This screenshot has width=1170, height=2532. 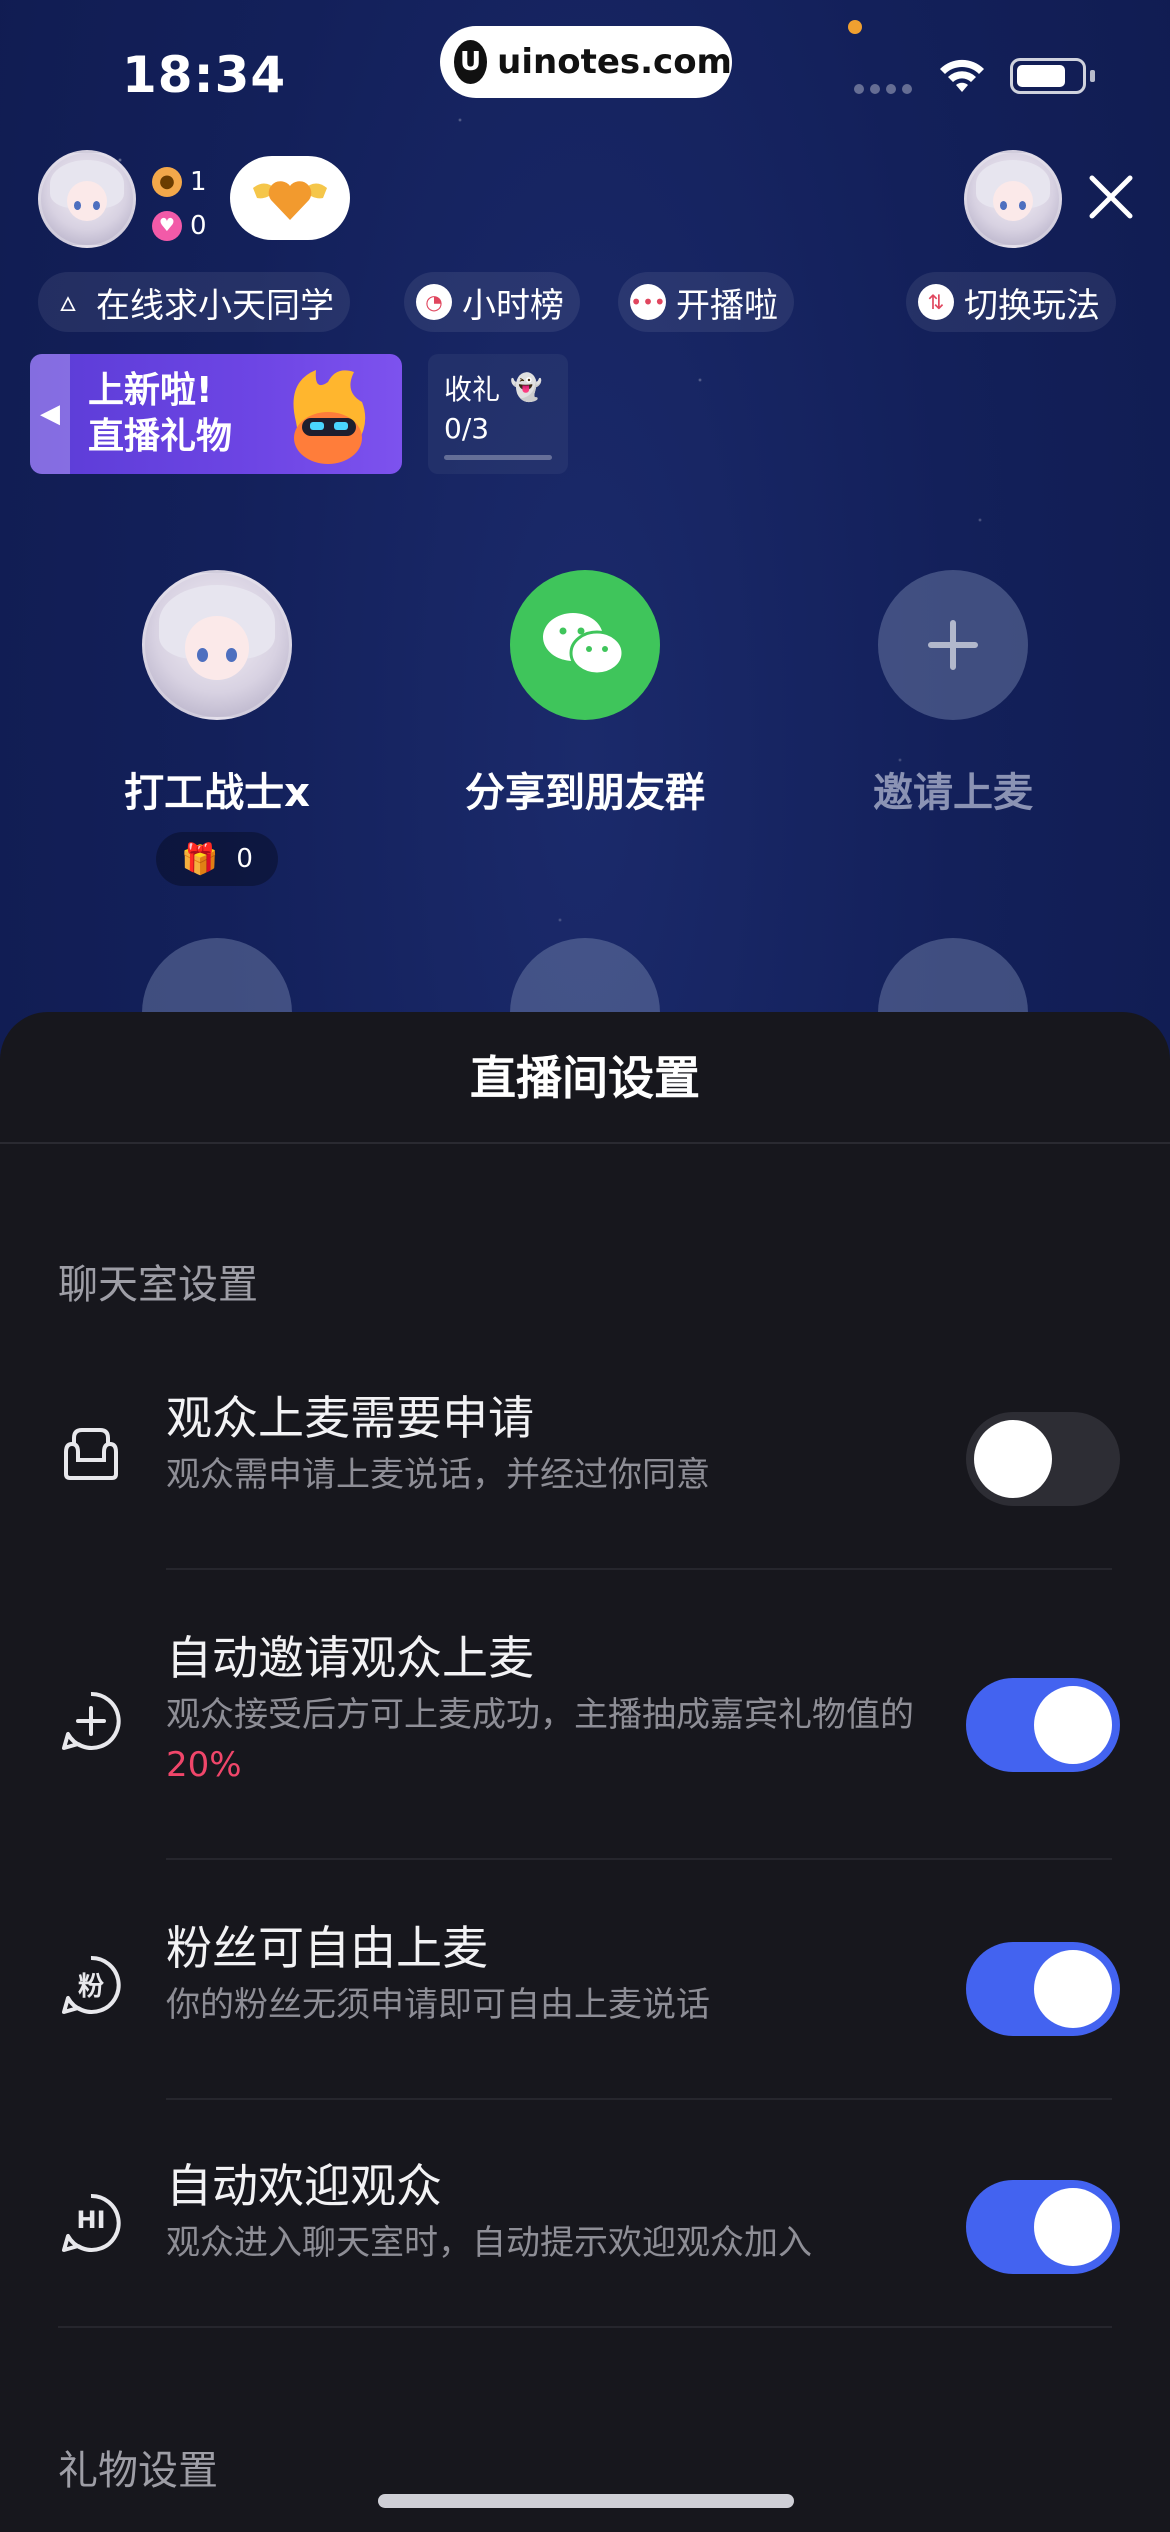 I want to click on plus-icon, so click(x=953, y=645).